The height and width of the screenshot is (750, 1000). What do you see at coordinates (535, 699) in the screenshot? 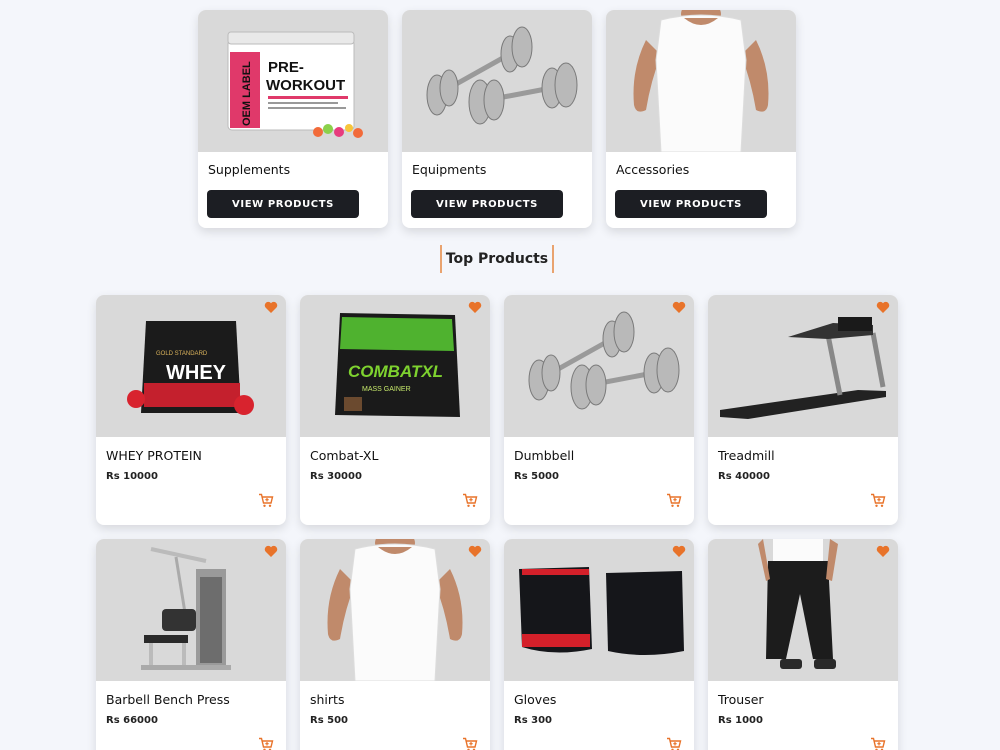
I see `product-name: Gloves` at bounding box center [535, 699].